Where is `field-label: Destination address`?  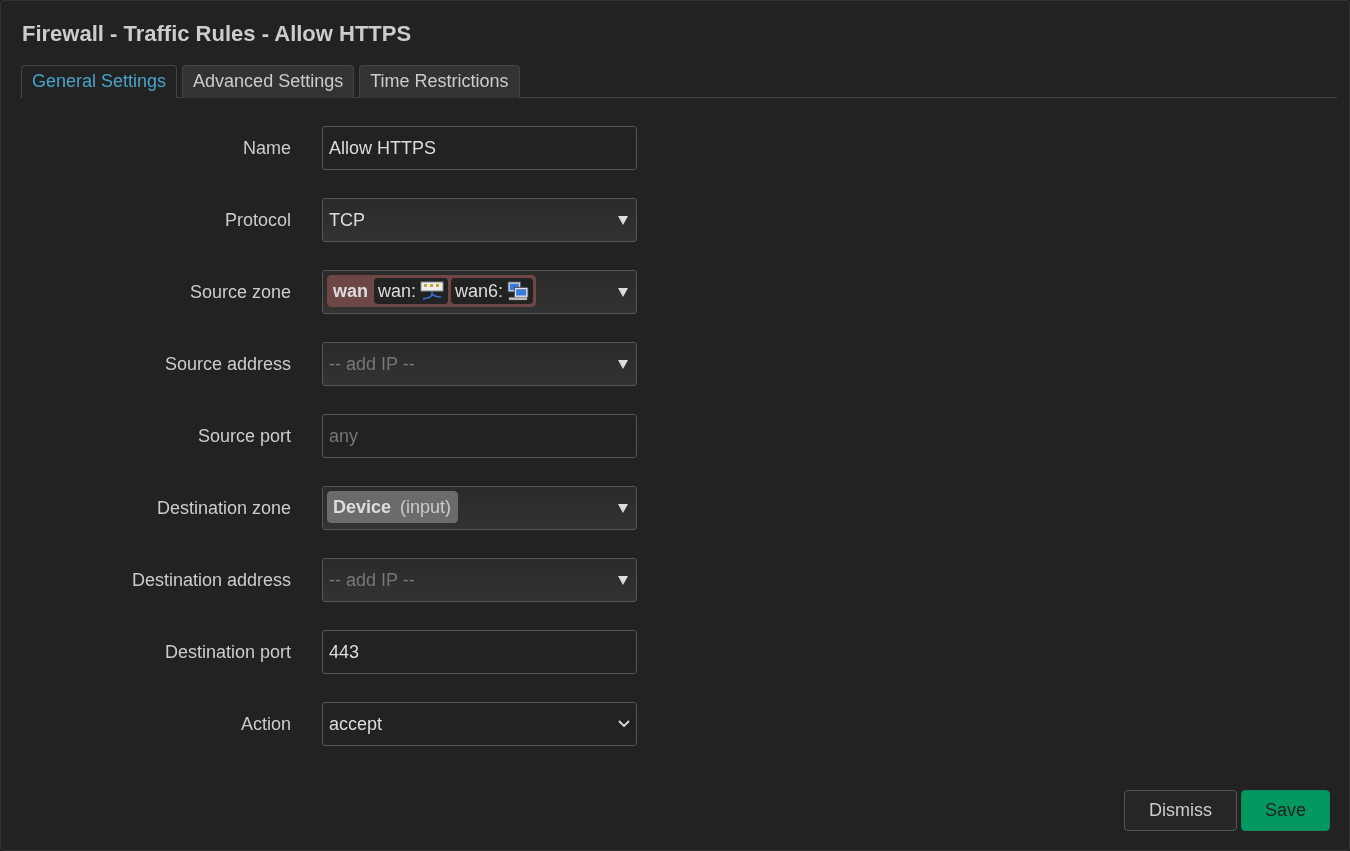 field-label: Destination address is located at coordinates (210, 580).